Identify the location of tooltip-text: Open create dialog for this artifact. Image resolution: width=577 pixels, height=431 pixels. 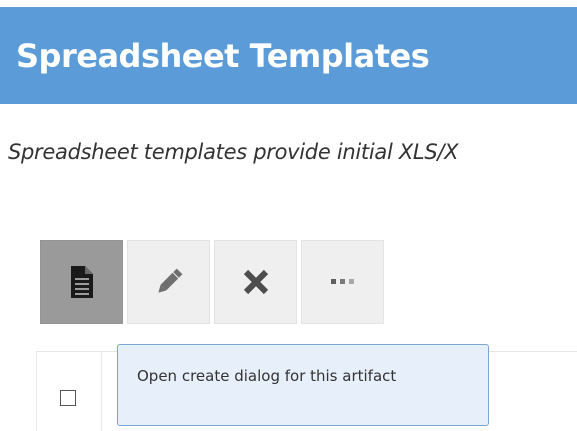
(267, 376).